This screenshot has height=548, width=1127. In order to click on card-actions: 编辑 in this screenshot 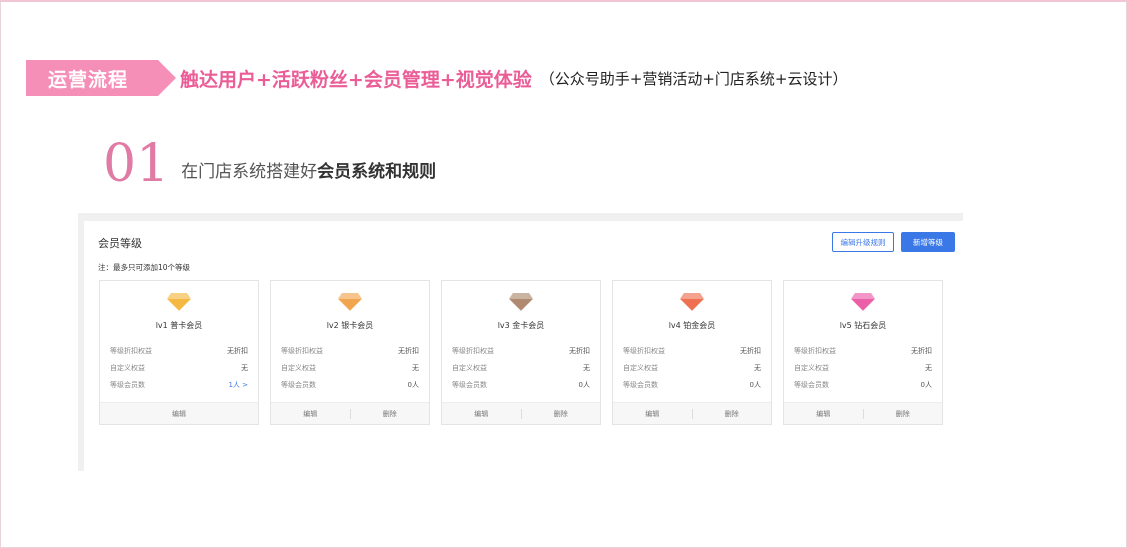, I will do `click(179, 413)`.